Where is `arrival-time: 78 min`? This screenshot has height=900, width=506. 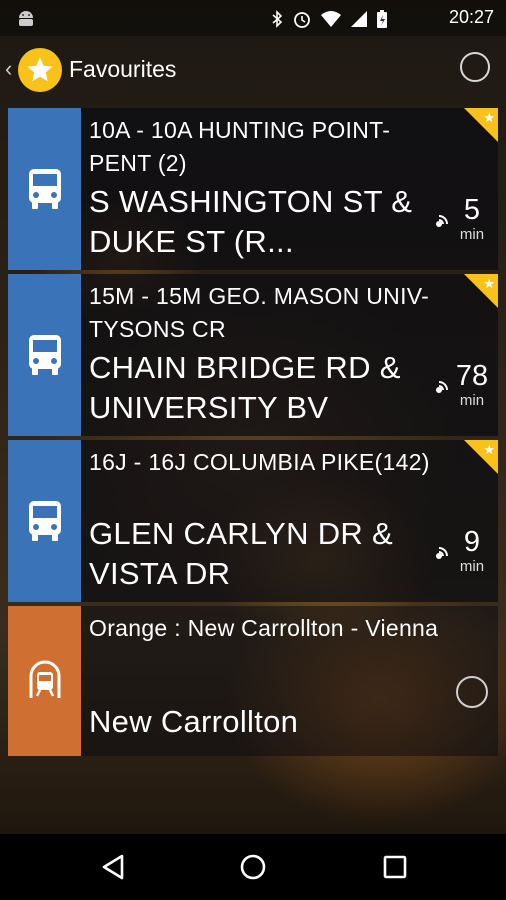
arrival-time: 78 min is located at coordinates (472, 384).